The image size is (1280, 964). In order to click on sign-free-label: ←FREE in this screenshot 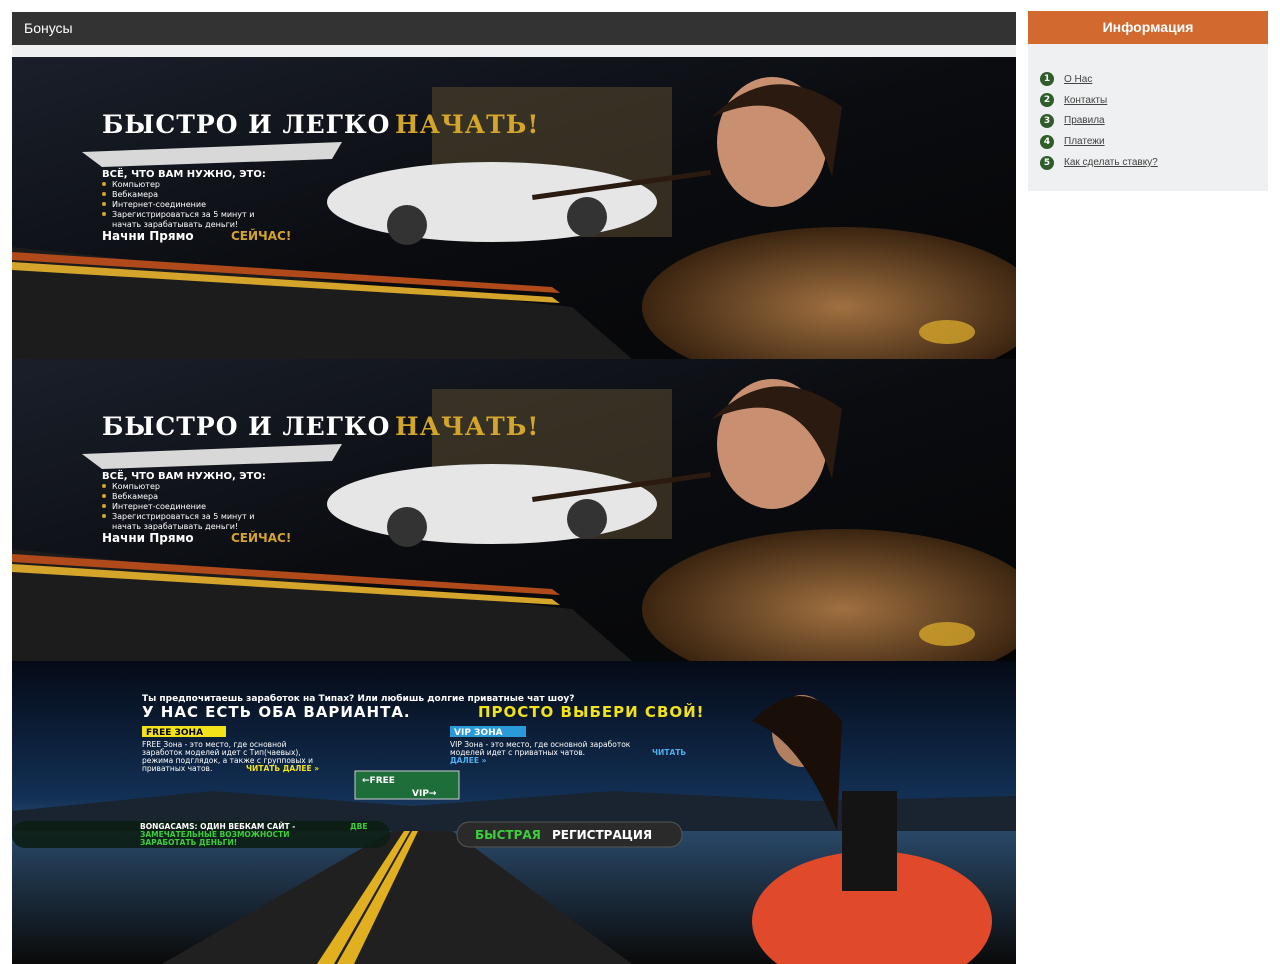, I will do `click(378, 781)`.